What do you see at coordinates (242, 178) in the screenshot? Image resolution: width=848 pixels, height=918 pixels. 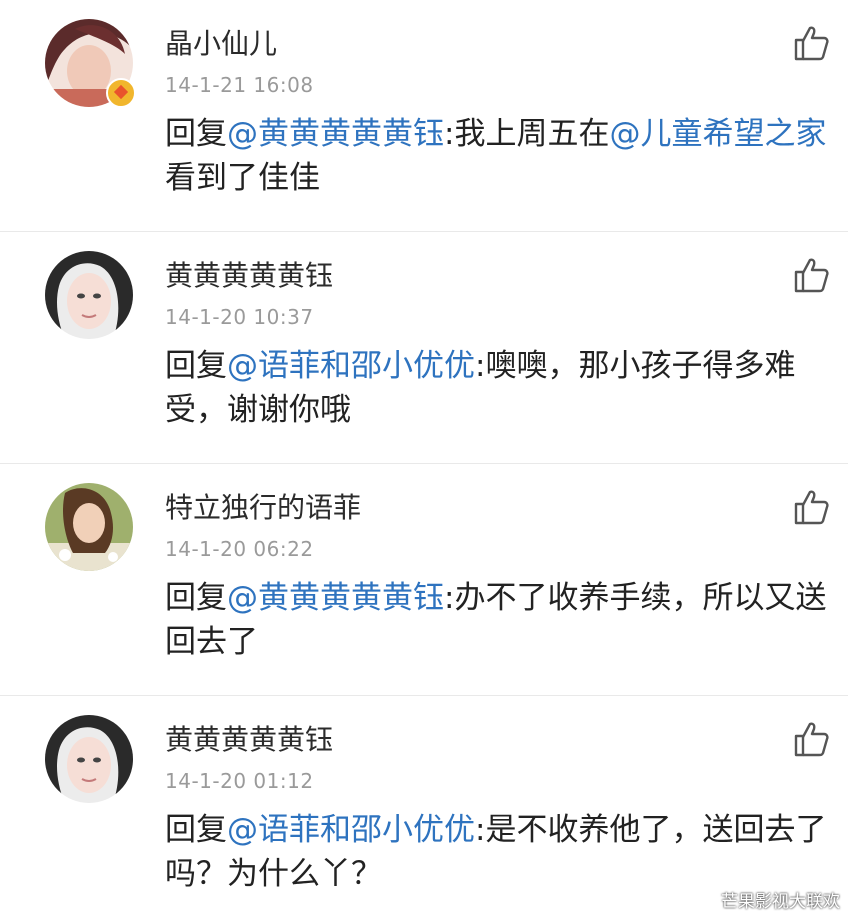 I see `comment-text: 看到了佳佳` at bounding box center [242, 178].